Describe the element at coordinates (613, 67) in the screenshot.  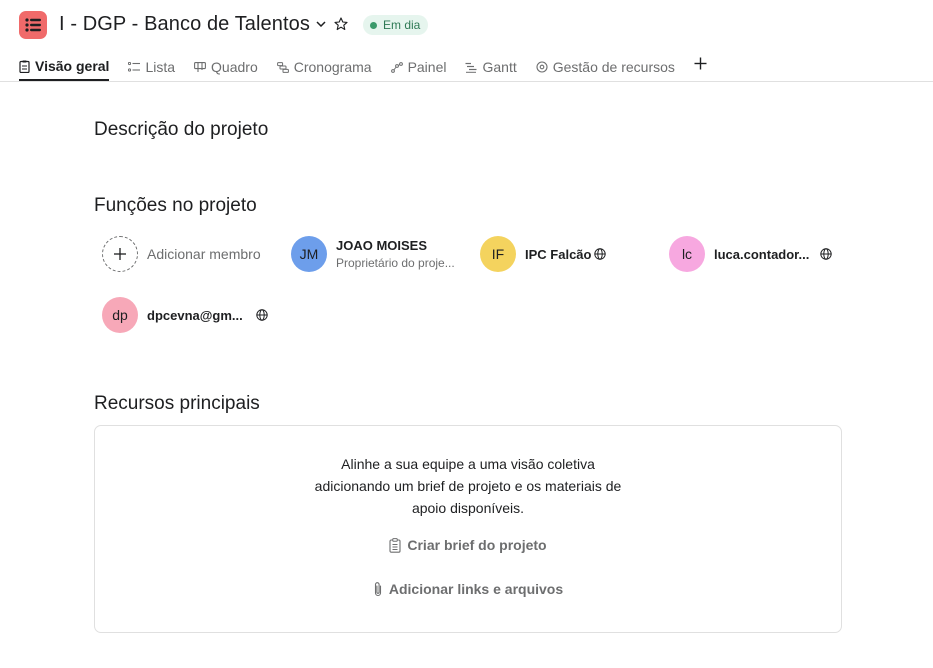
I see `tab-label: Gestão de recursos` at that location.